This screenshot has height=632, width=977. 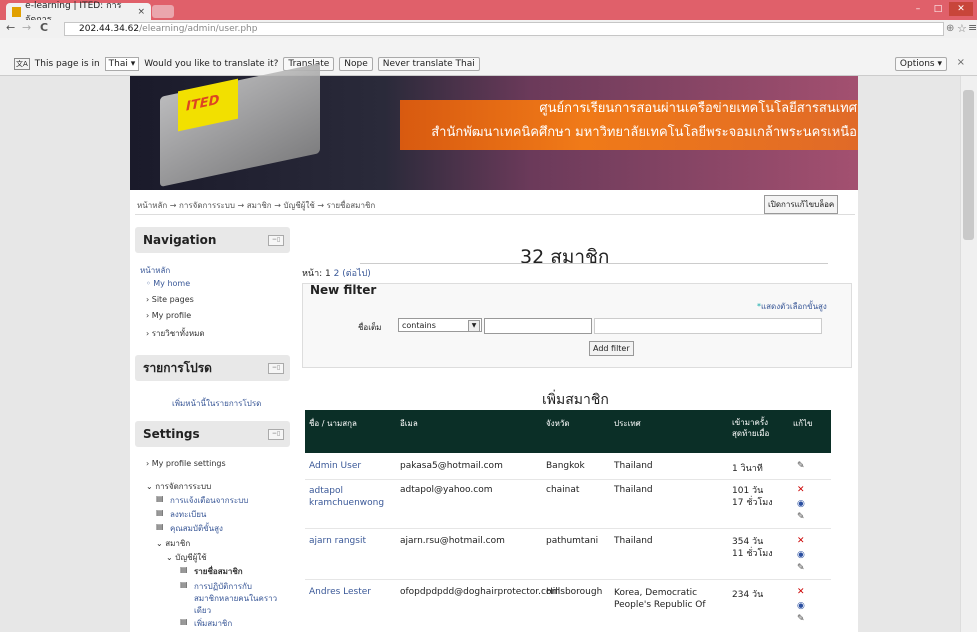 What do you see at coordinates (218, 571) in the screenshot?
I see `settings-item-user-list: รายชื่อสมาชิก` at bounding box center [218, 571].